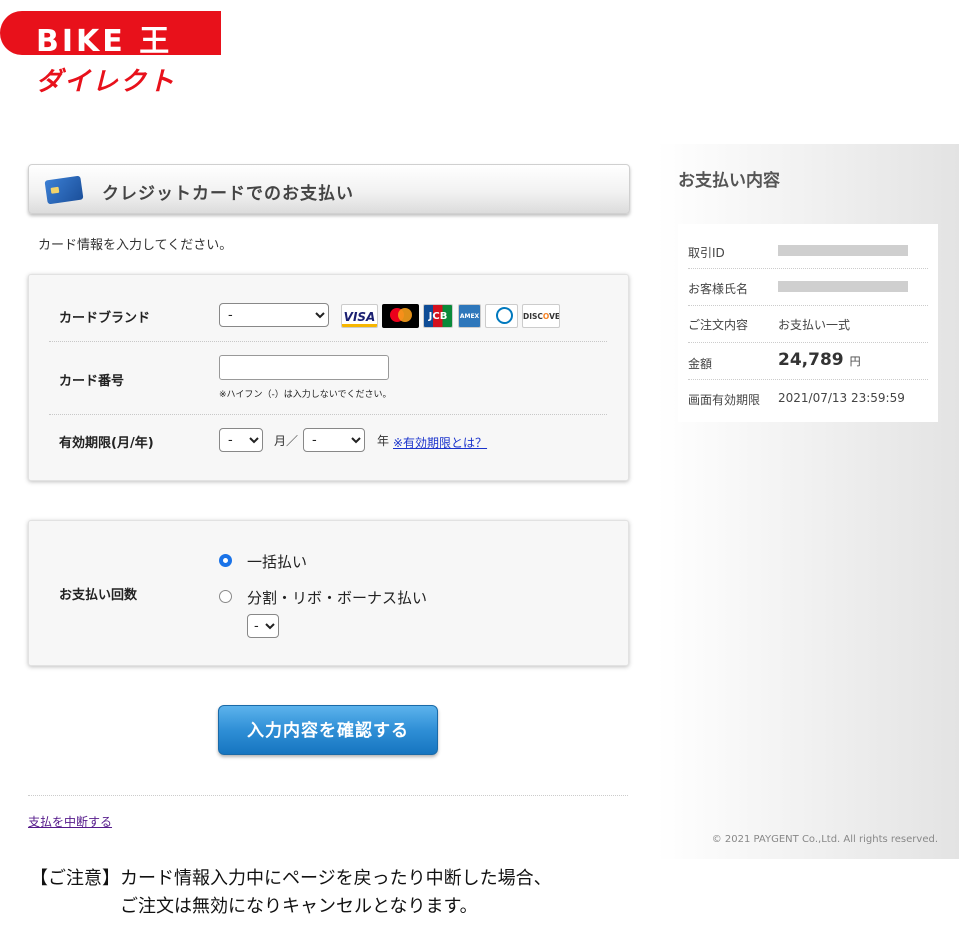 This screenshot has width=959, height=940. Describe the element at coordinates (706, 253) in the screenshot. I see `transaction-id-label: 取引ID` at that location.